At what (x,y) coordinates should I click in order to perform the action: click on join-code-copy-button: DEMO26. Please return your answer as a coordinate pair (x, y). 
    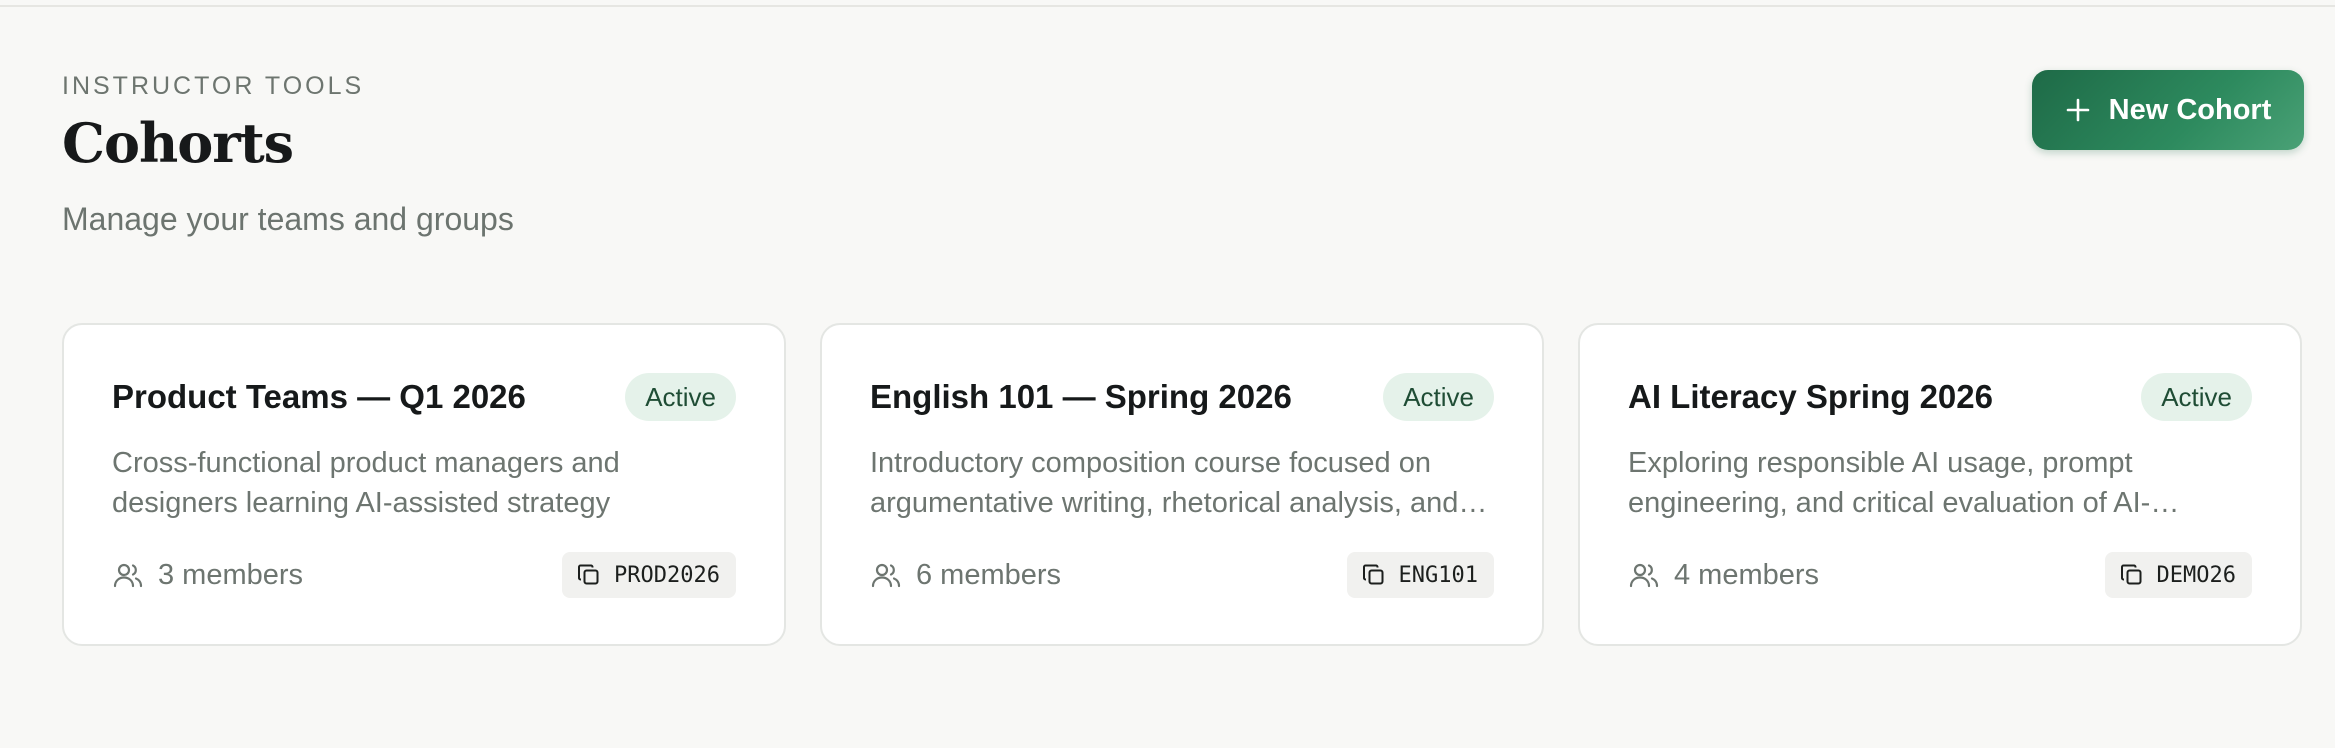
    Looking at the image, I should click on (2178, 575).